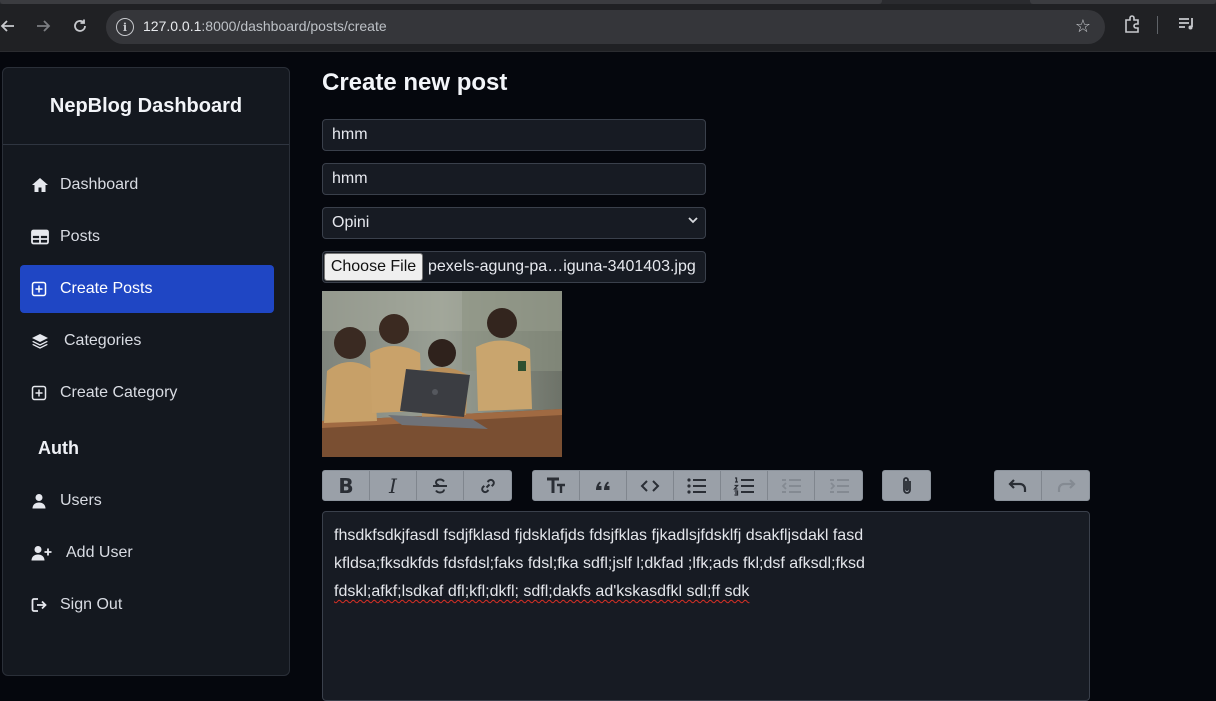 This screenshot has width=1216, height=701. Describe the element at coordinates (393, 485) in the screenshot. I see `italic-button: I` at that location.